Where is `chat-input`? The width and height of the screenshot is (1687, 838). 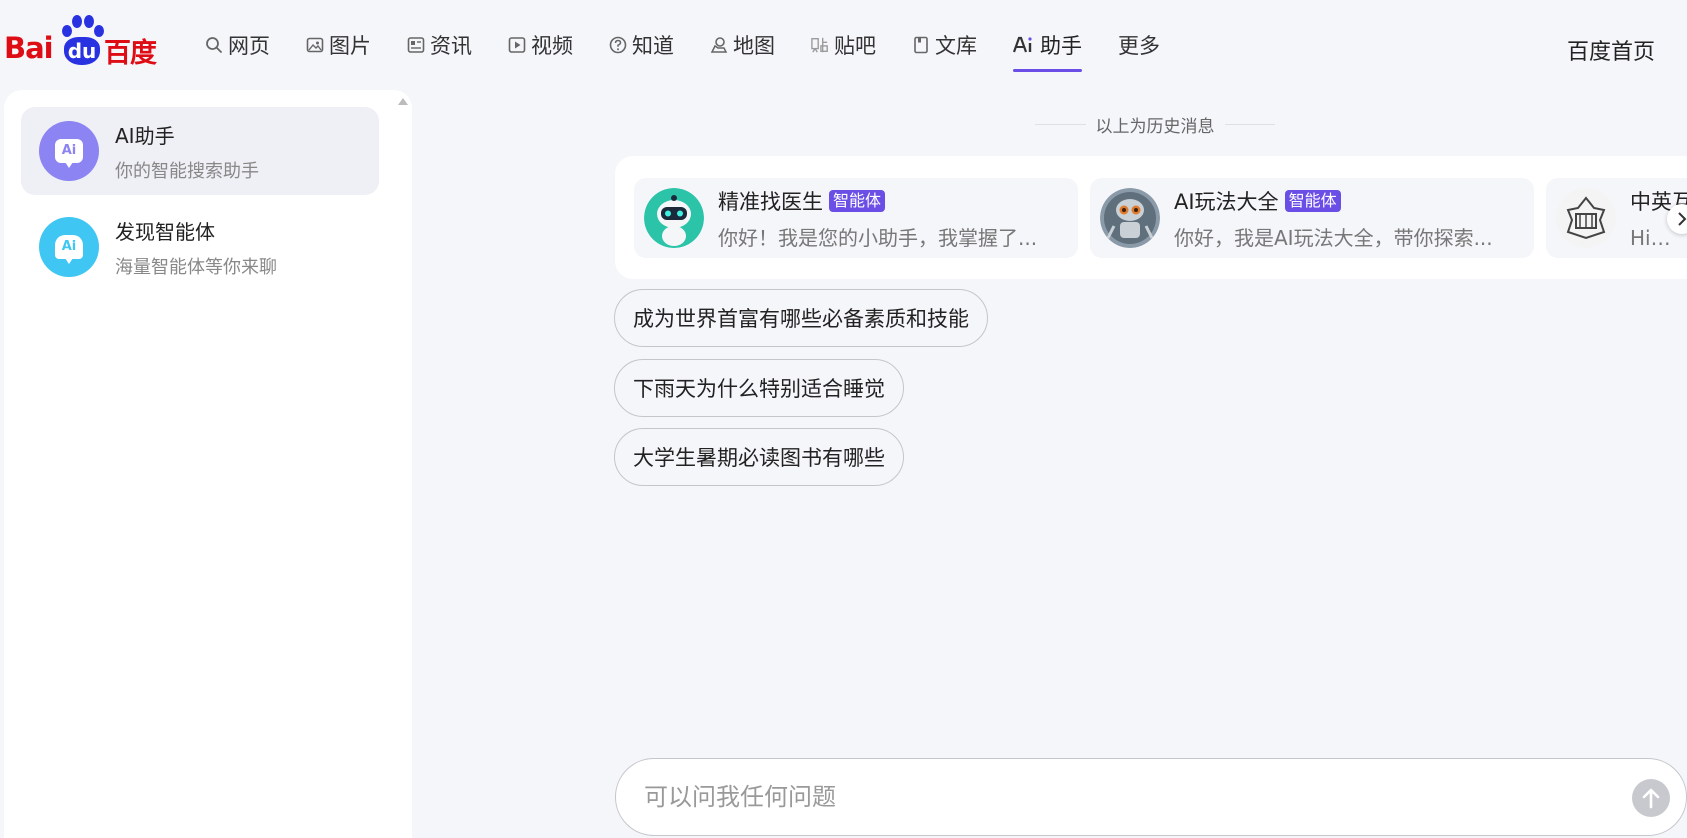
chat-input is located at coordinates (1124, 797).